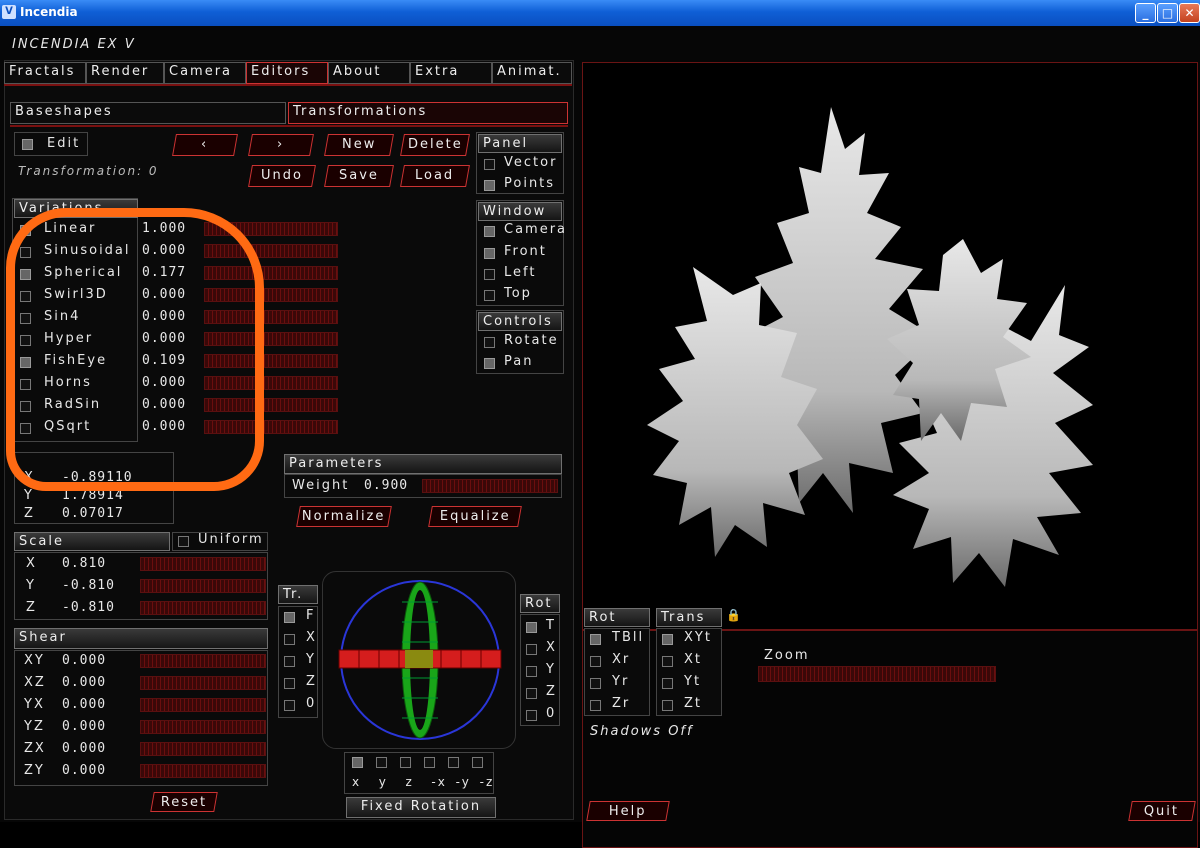 The image size is (1200, 848). Describe the element at coordinates (405, 762) in the screenshot. I see `axis-z-checkbox` at that location.